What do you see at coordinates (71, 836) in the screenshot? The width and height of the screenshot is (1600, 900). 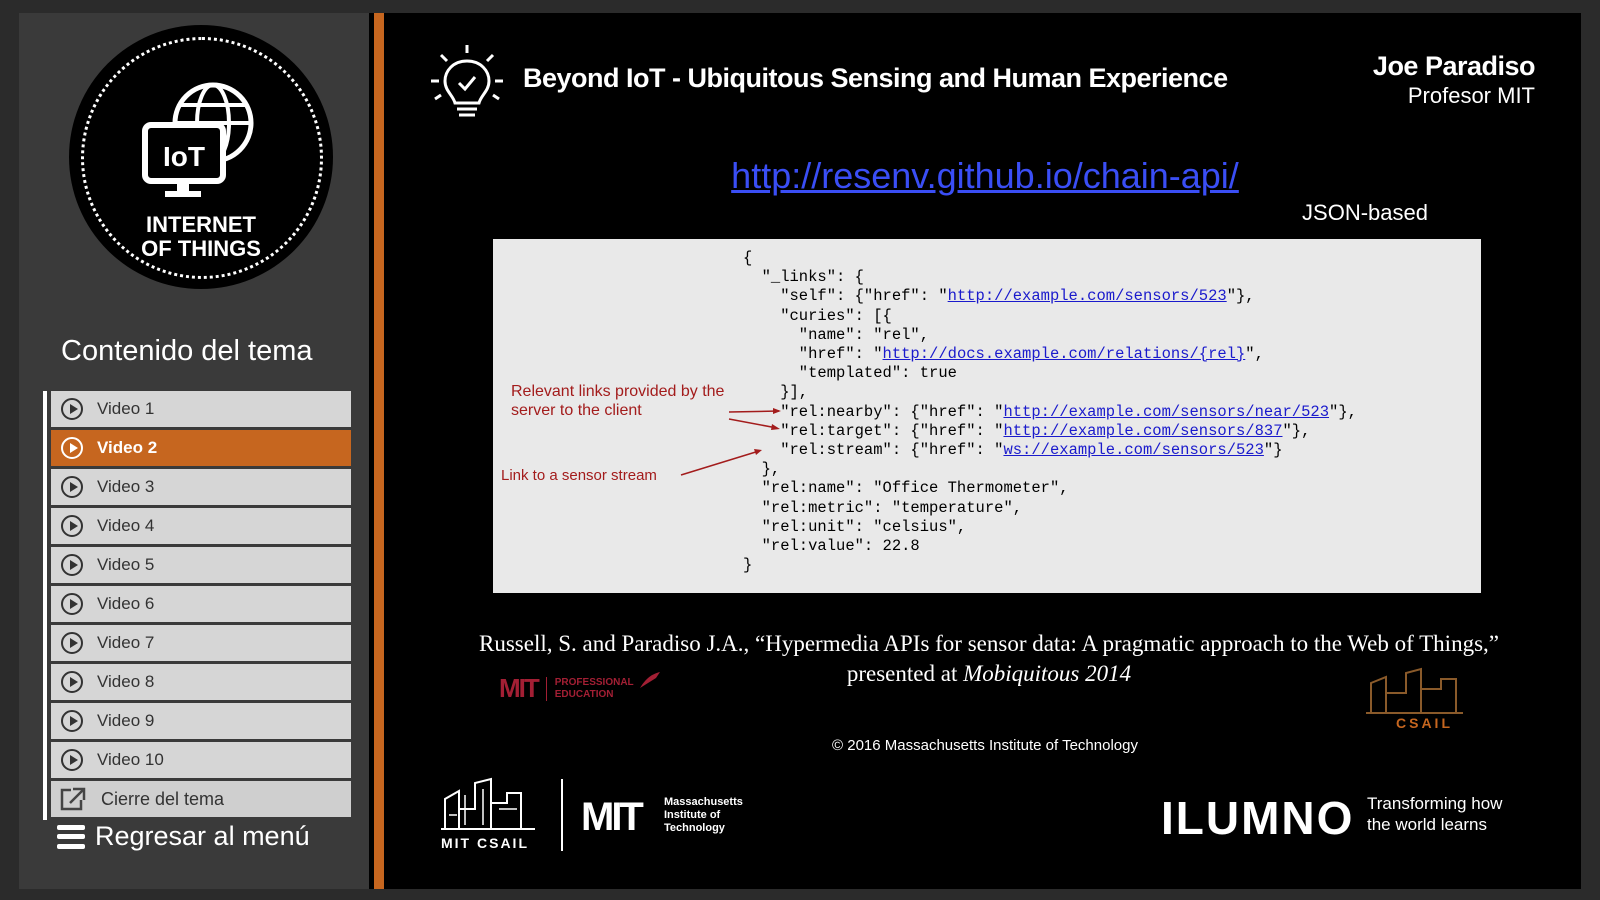 I see `hamburger-icon` at bounding box center [71, 836].